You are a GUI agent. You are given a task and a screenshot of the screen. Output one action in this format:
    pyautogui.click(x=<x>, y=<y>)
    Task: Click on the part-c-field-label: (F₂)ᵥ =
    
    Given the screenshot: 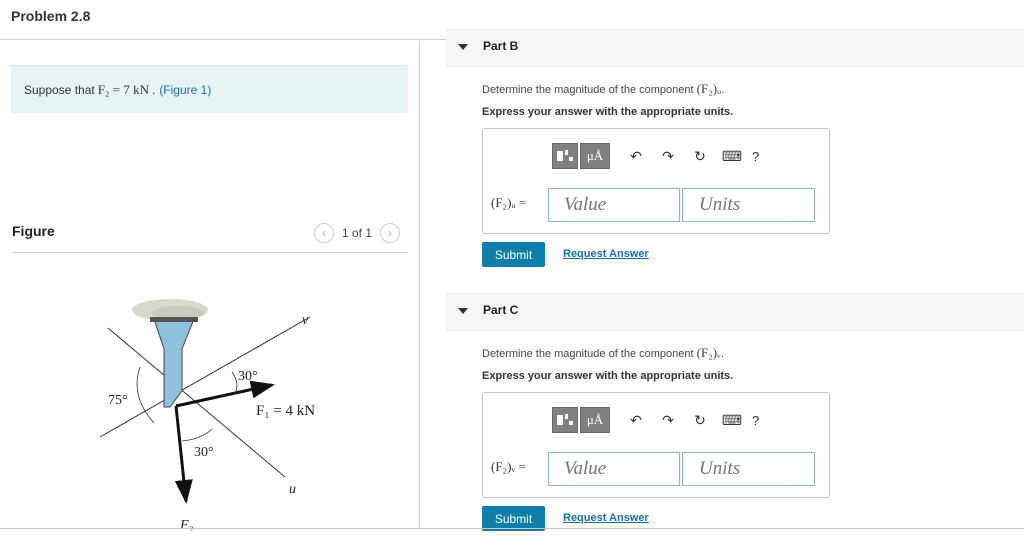 What is the action you would take?
    pyautogui.click(x=508, y=466)
    